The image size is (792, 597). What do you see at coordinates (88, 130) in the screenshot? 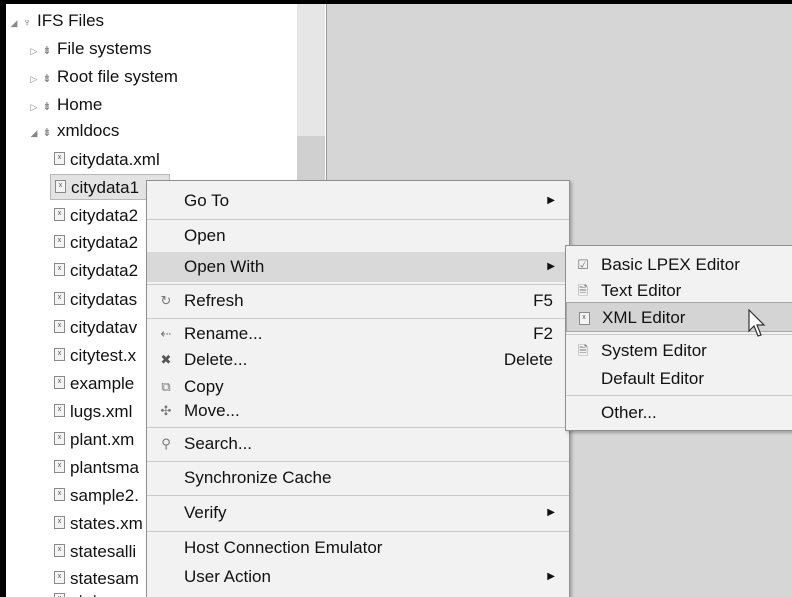
I see `tree-node-label: xmldocs` at bounding box center [88, 130].